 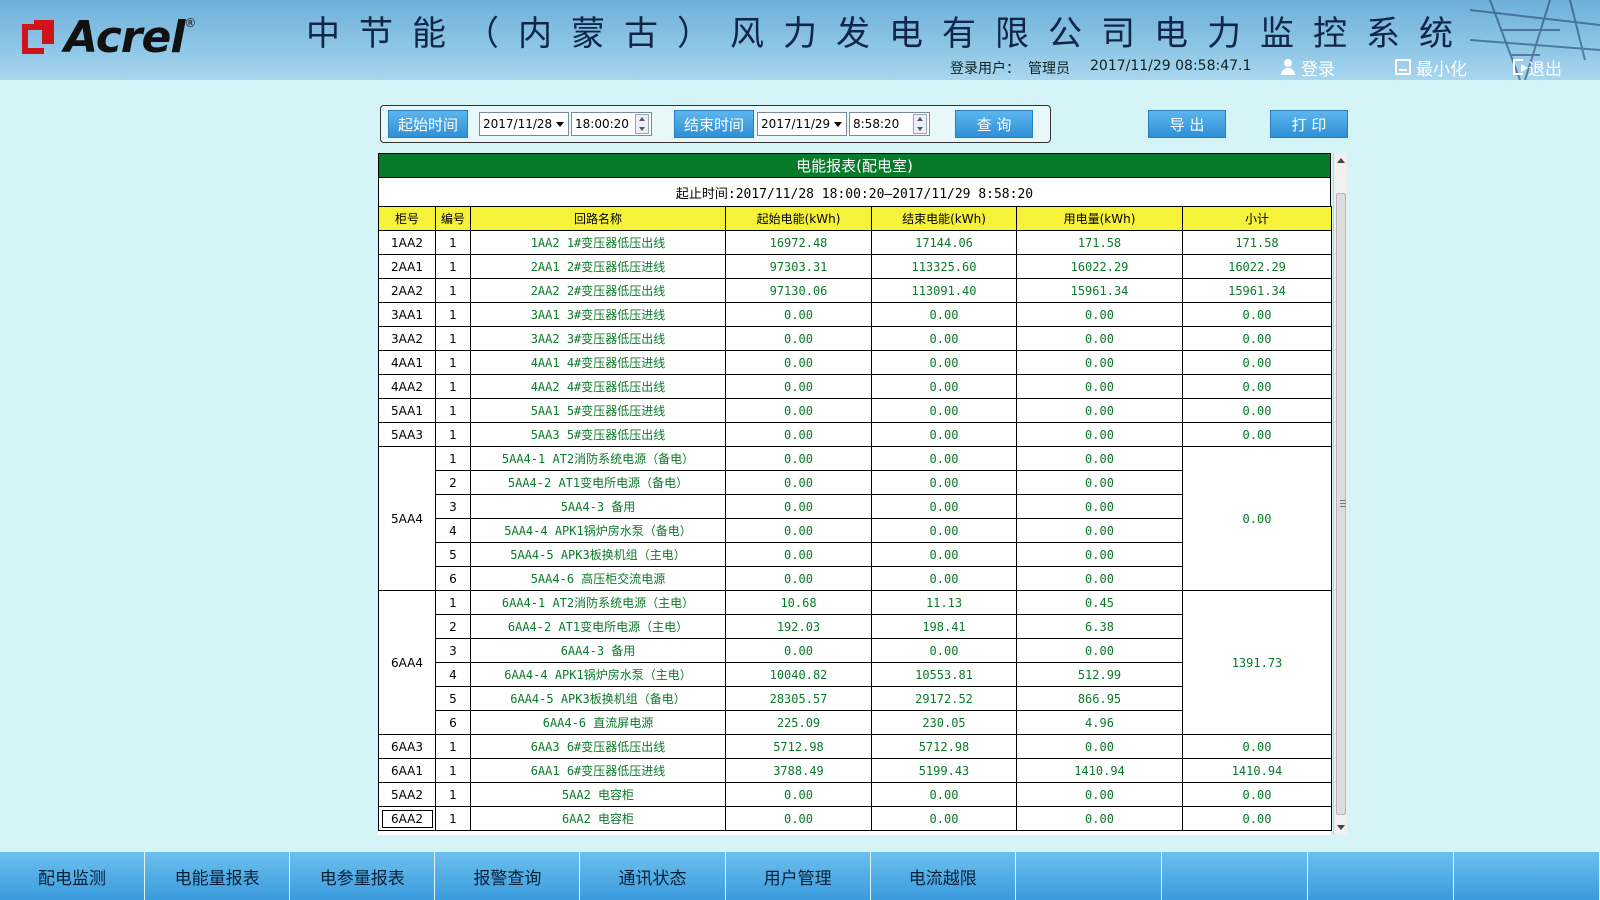 I want to click on consumption-cell: 1410.94, so click(x=1099, y=770).